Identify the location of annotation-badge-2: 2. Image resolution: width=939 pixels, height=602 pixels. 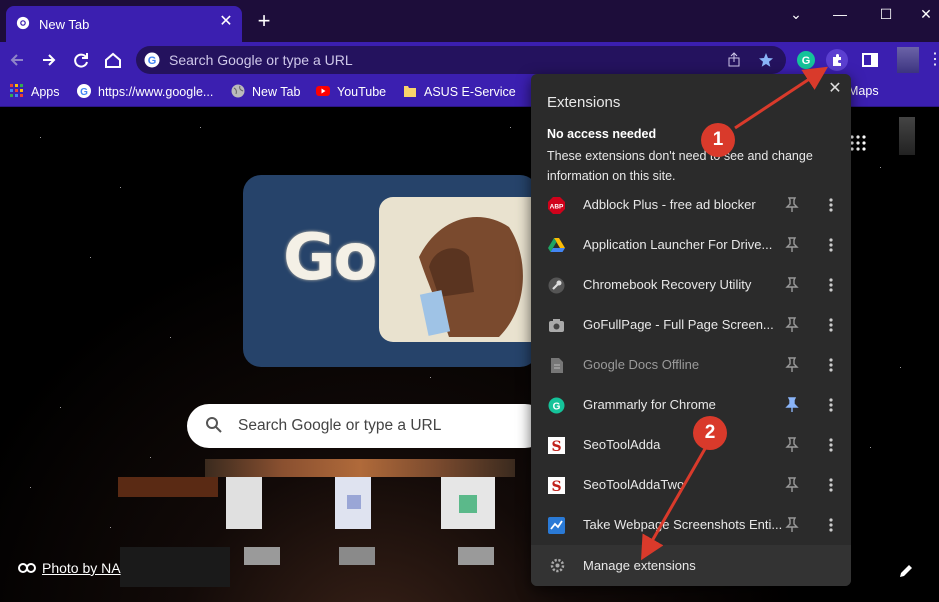
(710, 433).